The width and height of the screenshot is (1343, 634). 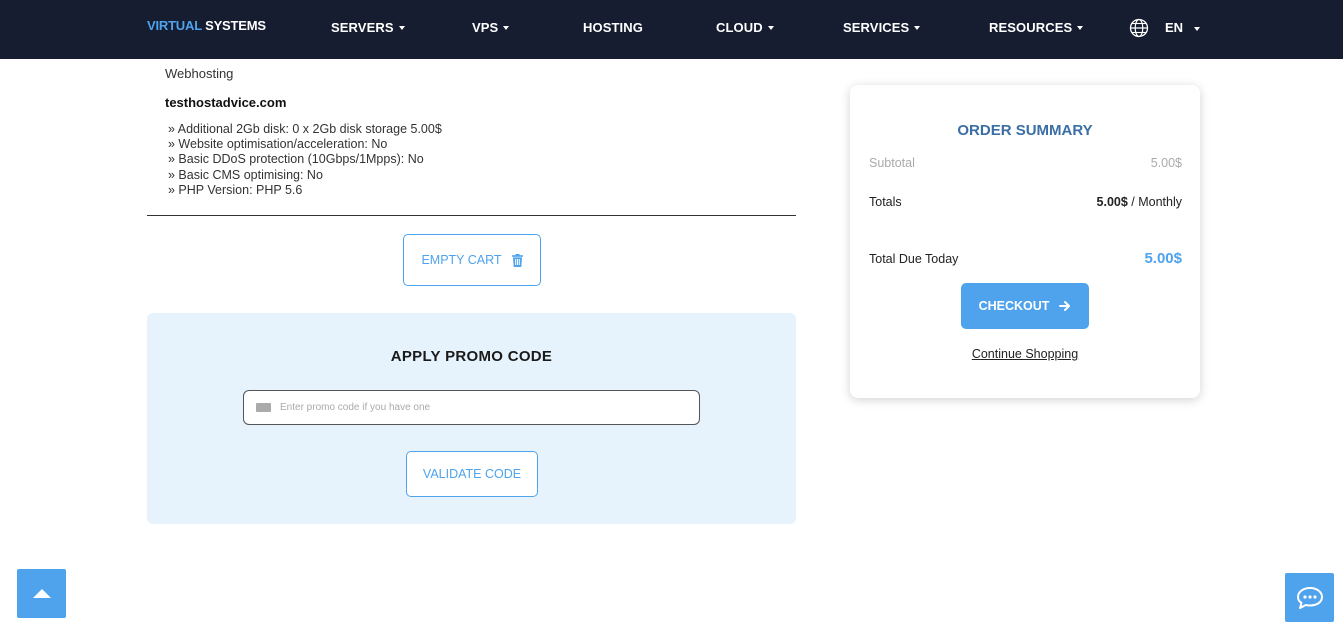 I want to click on nav-hosting-label: HOSTING, so click(x=613, y=27).